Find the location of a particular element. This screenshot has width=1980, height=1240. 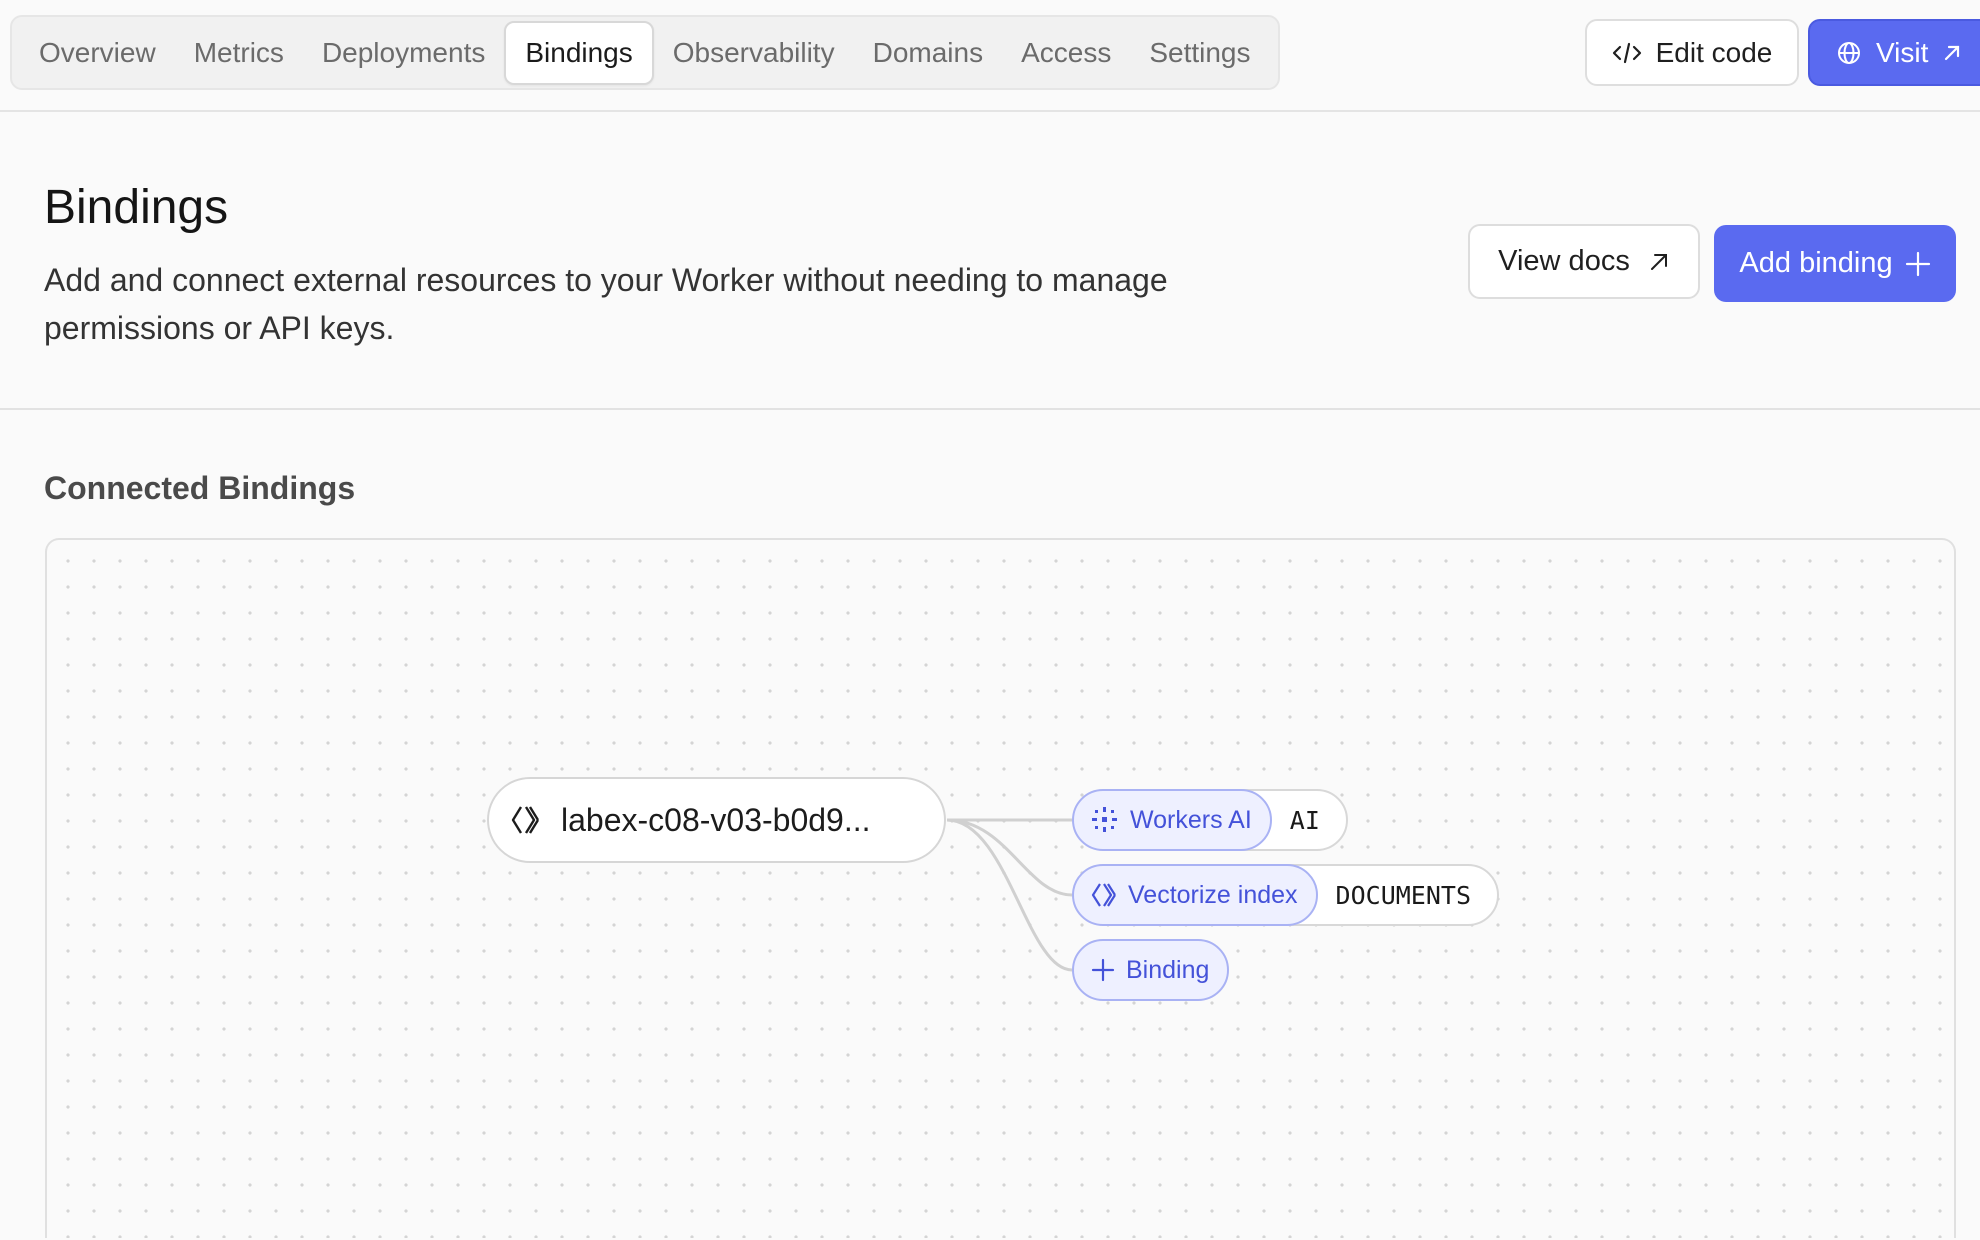

binding-connectors is located at coordinates (1009, 895).